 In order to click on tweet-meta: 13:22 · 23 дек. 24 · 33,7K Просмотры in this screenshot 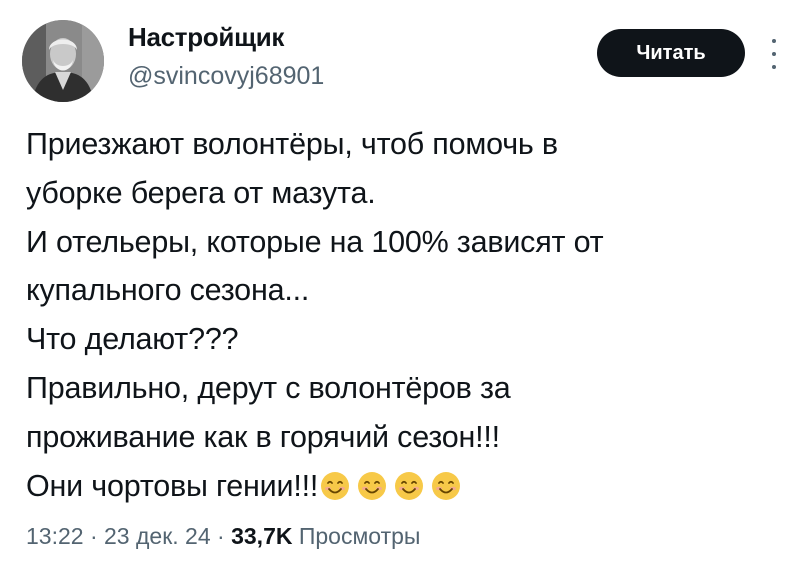, I will do `click(223, 536)`.